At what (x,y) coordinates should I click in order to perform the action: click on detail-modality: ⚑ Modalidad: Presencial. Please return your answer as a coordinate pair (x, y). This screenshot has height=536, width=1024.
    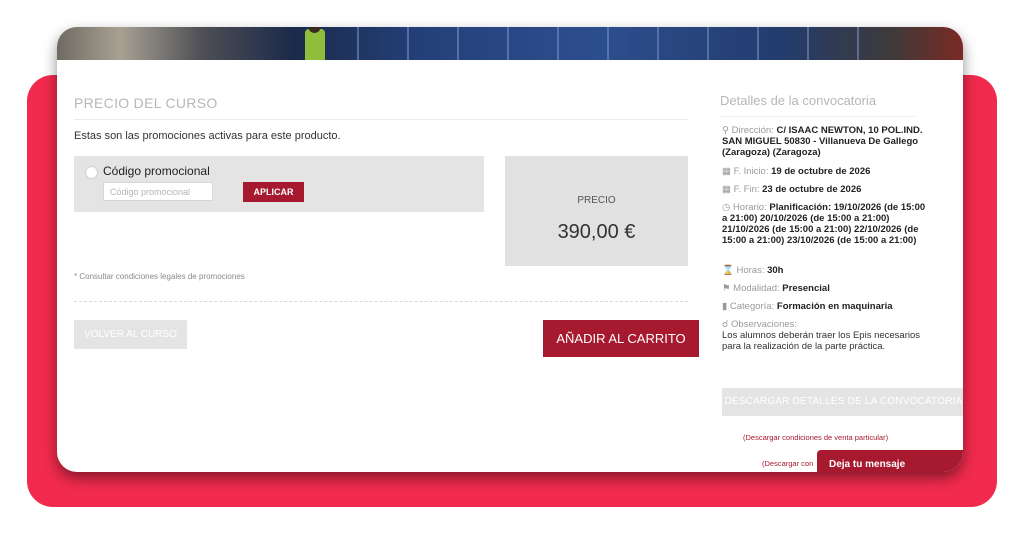
    Looking at the image, I should click on (776, 288).